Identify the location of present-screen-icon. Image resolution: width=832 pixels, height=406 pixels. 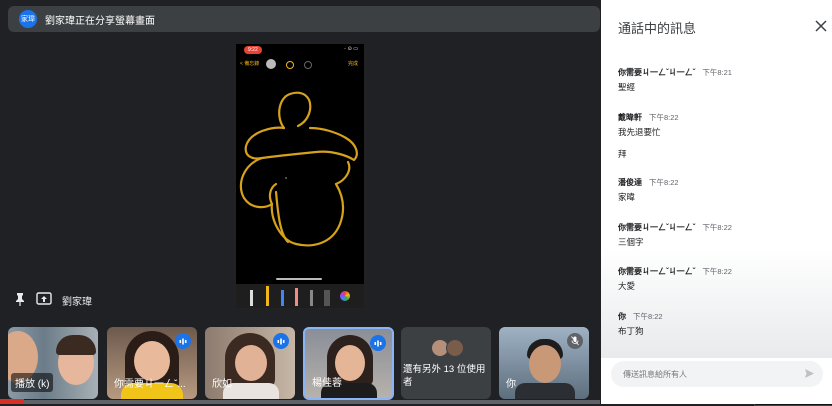
(44, 298).